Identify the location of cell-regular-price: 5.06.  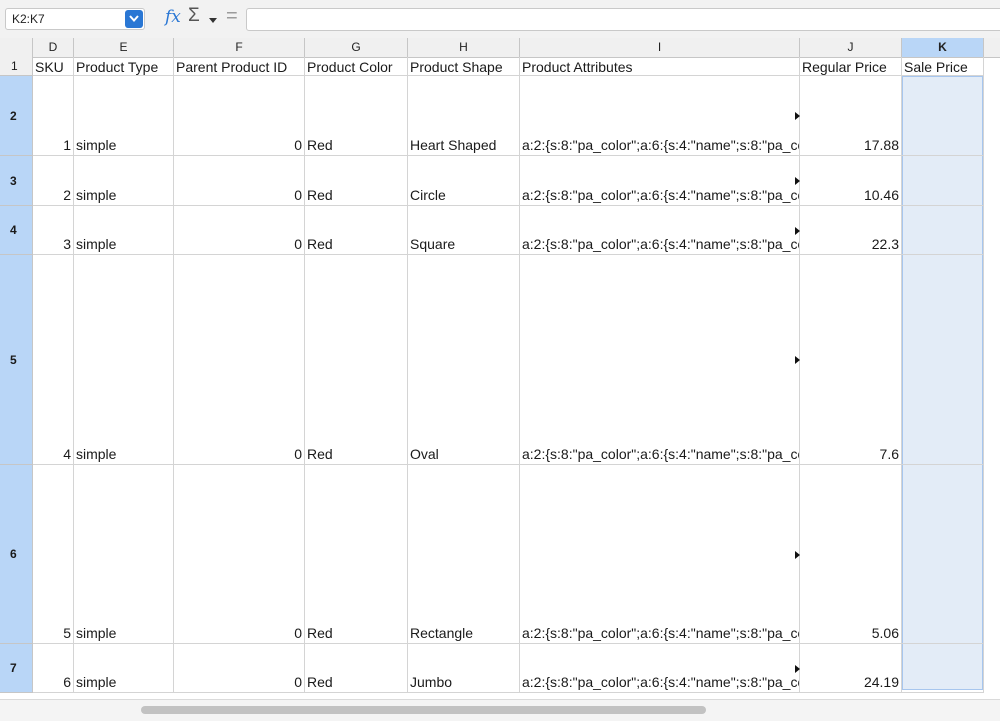
(851, 554).